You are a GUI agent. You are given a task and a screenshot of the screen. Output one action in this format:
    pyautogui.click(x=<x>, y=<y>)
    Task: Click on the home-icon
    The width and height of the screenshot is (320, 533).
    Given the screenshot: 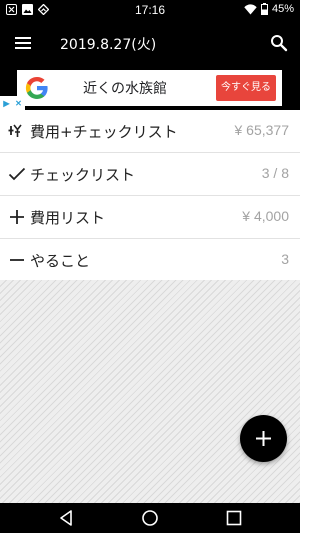 What is the action you would take?
    pyautogui.click(x=150, y=518)
    